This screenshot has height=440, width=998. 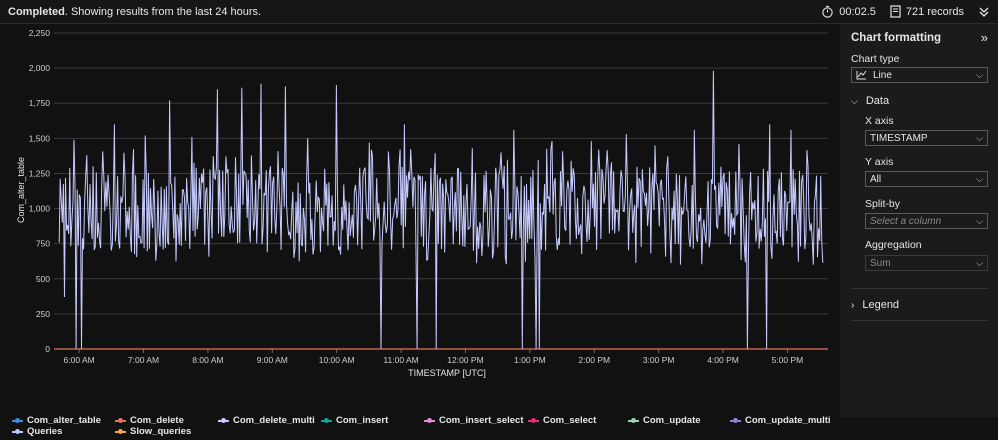 I want to click on record-count-value: 721 records, so click(x=934, y=11).